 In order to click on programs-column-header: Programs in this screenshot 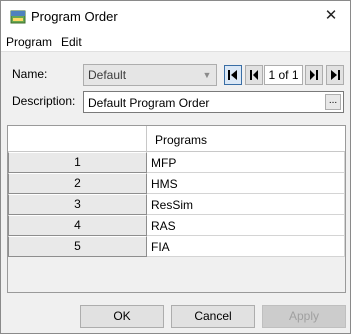, I will do `click(246, 139)`.